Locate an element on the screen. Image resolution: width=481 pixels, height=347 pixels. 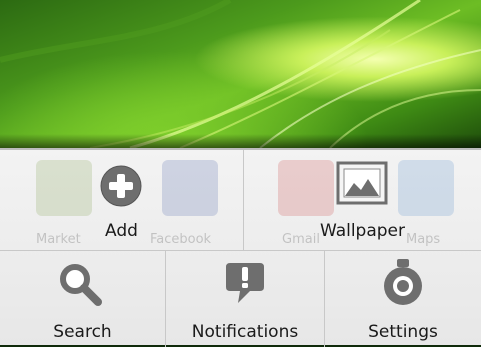
search-menu-item: Search is located at coordinates (82, 299).